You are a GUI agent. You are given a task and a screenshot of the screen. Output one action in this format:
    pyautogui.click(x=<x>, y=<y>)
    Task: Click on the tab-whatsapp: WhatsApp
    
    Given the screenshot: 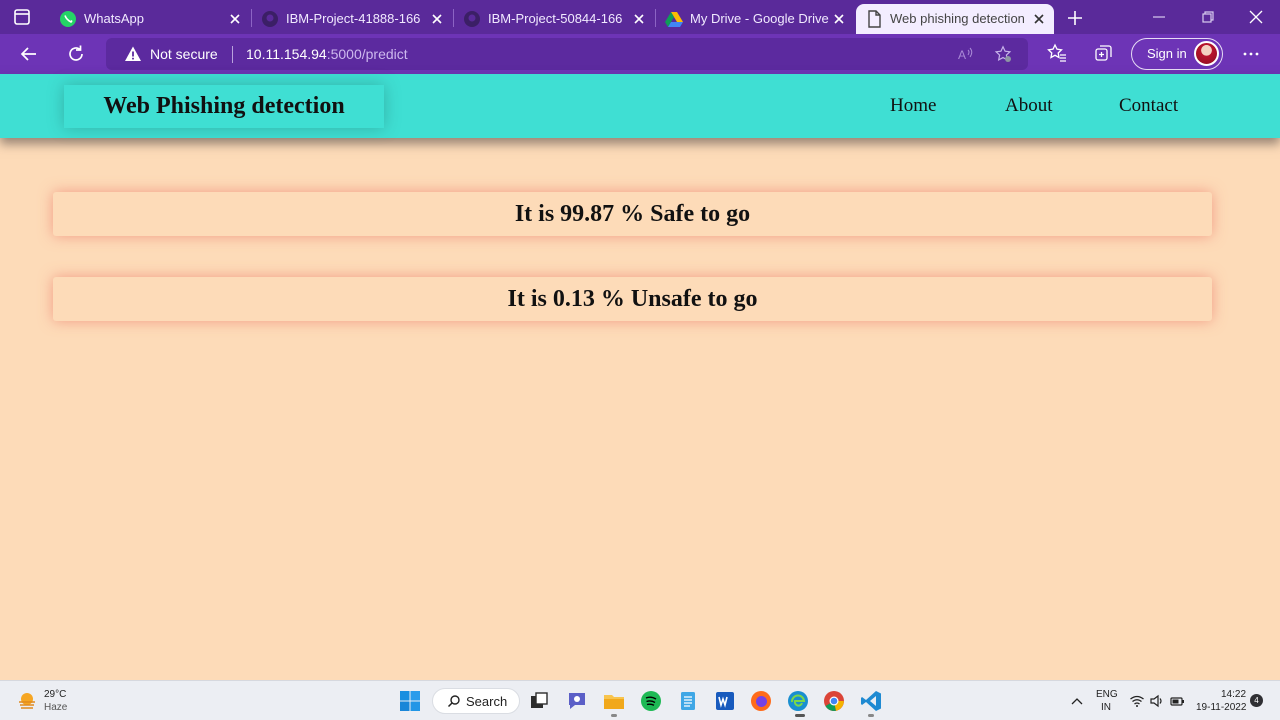 What is the action you would take?
    pyautogui.click(x=150, y=19)
    